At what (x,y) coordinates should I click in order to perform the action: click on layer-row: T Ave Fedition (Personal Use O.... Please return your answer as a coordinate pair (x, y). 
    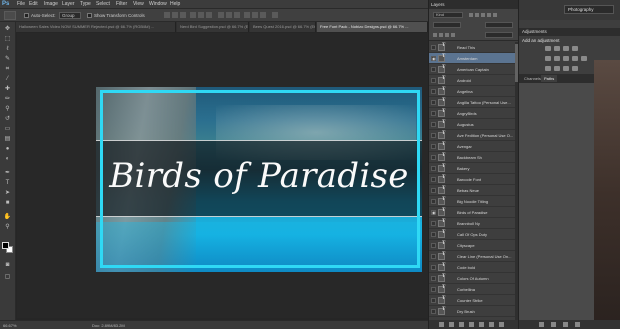
    Looking at the image, I should click on (474, 135).